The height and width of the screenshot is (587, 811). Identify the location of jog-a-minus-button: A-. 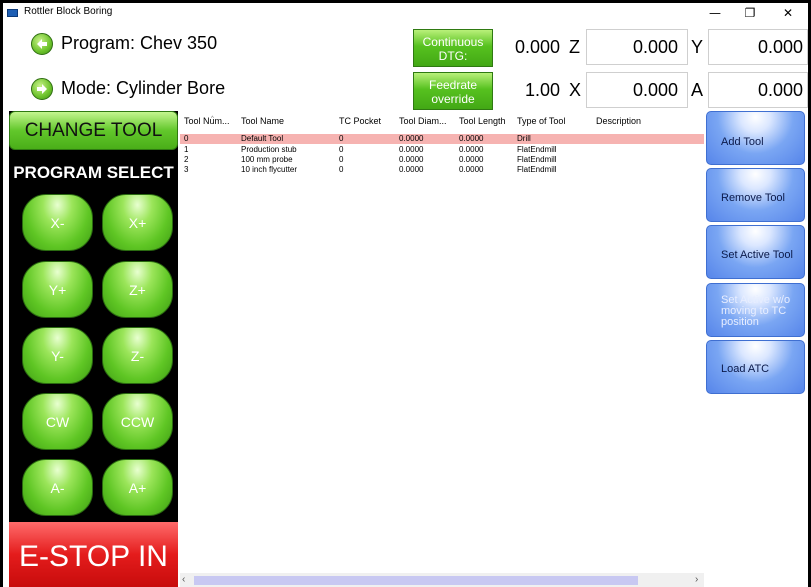
(57, 487).